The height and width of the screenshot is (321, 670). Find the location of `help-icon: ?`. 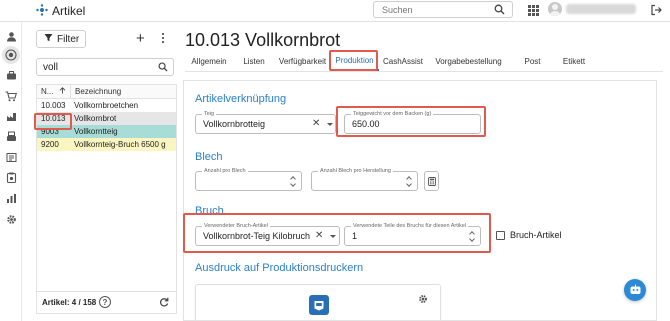

help-icon: ? is located at coordinates (105, 302).